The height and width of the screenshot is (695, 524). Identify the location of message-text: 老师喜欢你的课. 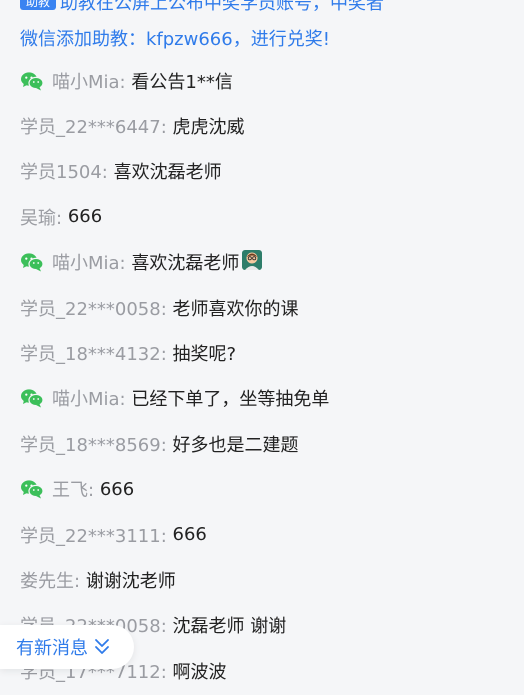
(235, 309).